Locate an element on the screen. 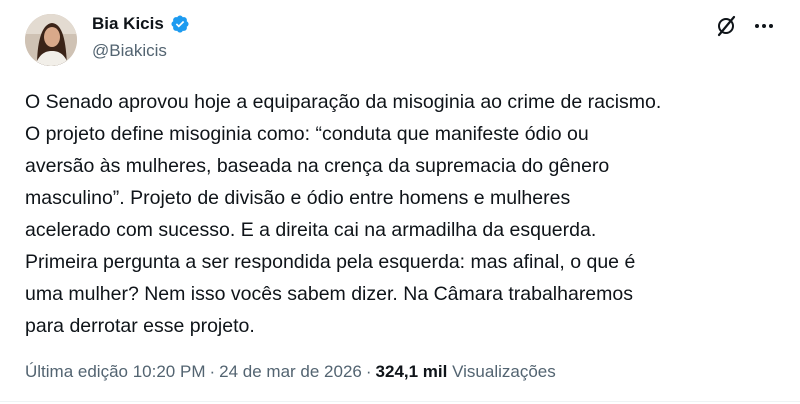 The width and height of the screenshot is (800, 404). author-name-row: Bia Kicis is located at coordinates (141, 24).